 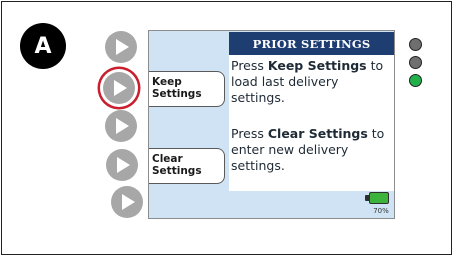 I want to click on clear-settings-label-line2: Settings, so click(x=177, y=171).